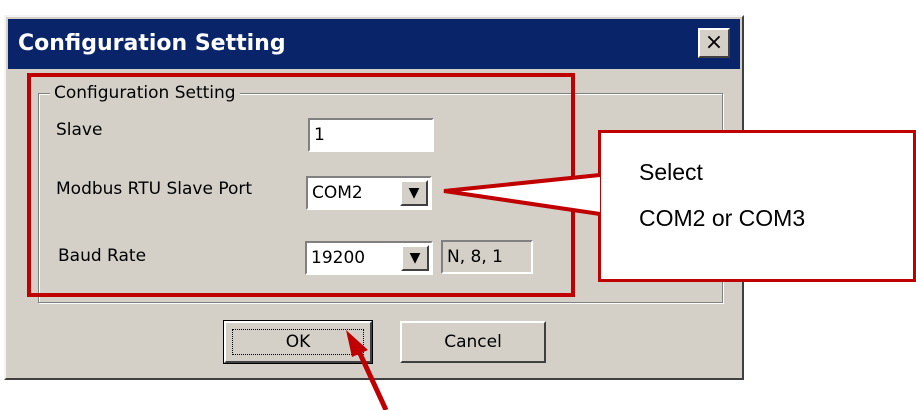  I want to click on arrow-head-icon, so click(357, 343).